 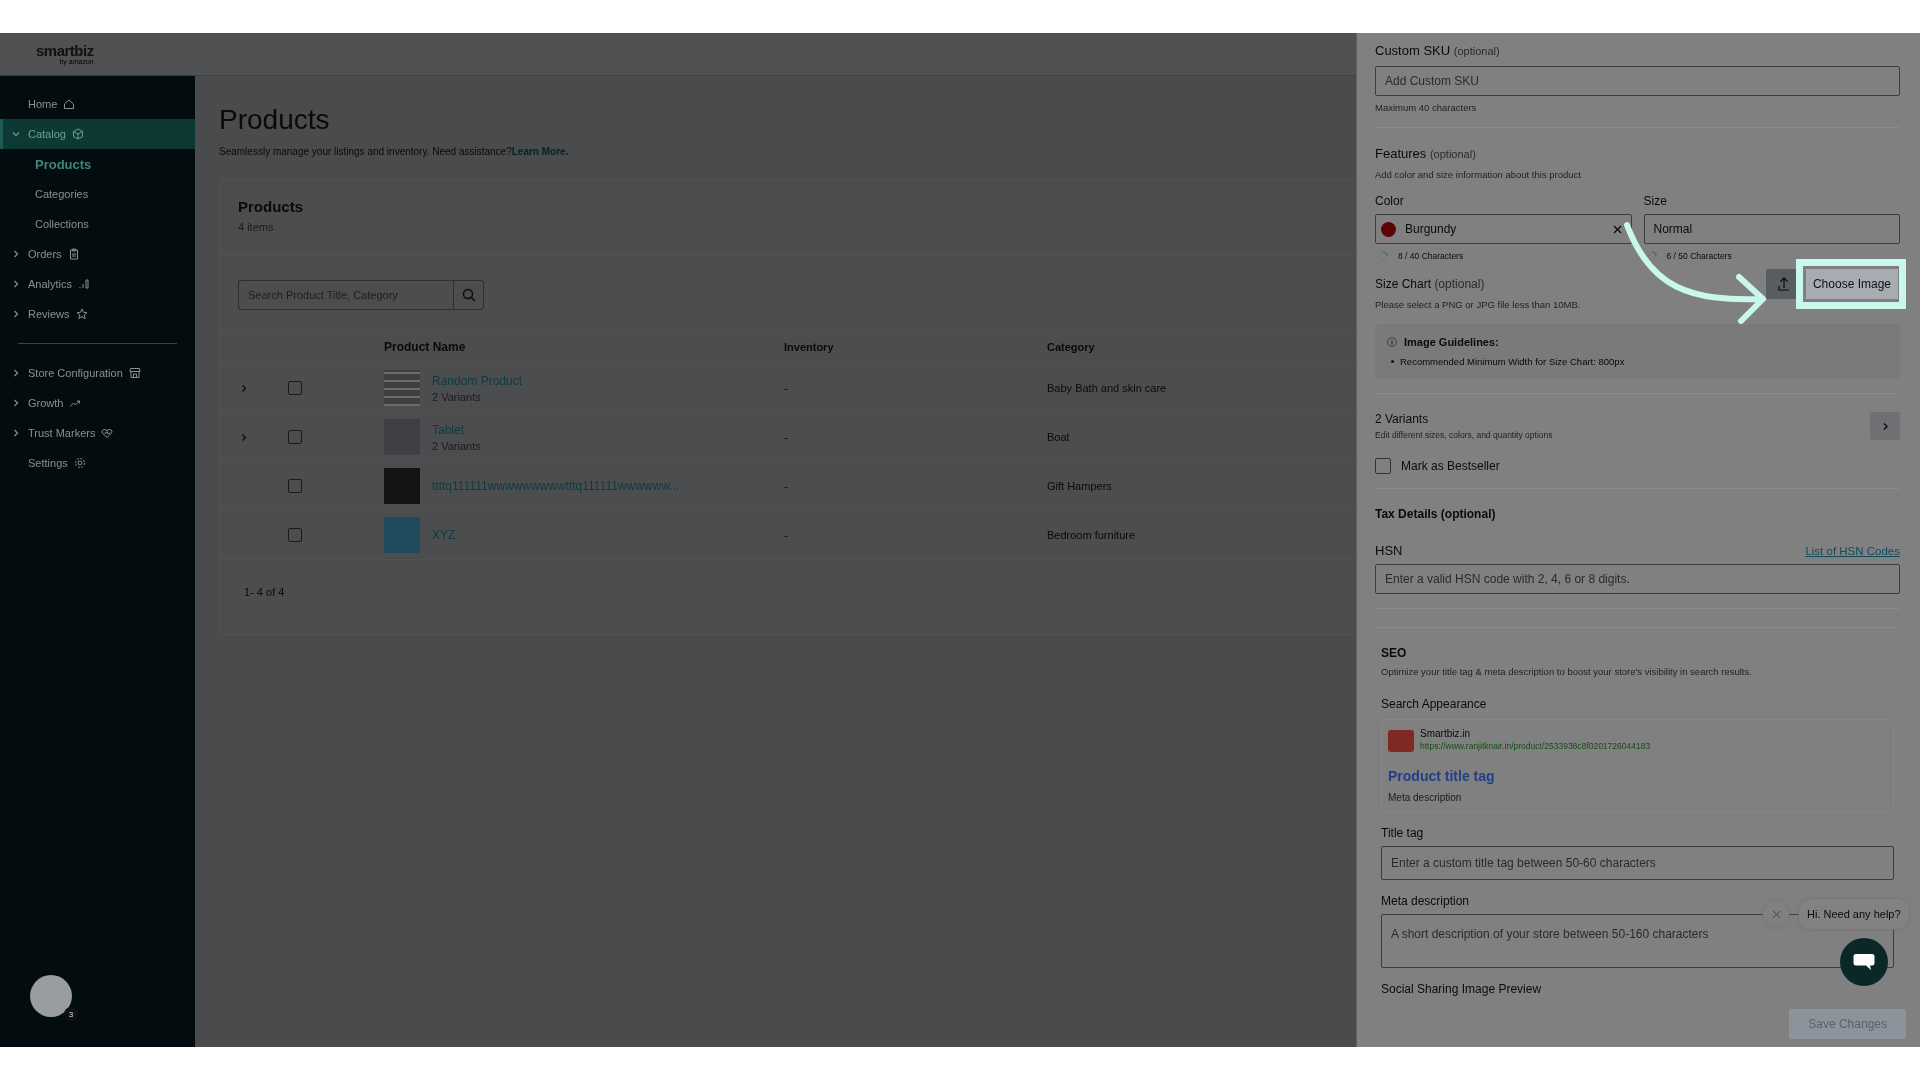 What do you see at coordinates (1451, 342) in the screenshot?
I see `guidelines-title: Image Guidelines:` at bounding box center [1451, 342].